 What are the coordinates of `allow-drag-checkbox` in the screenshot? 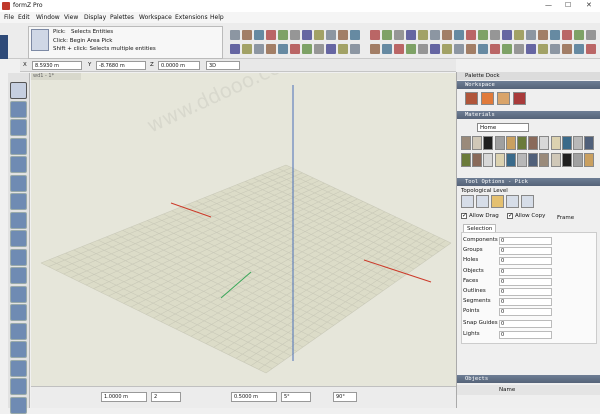 It's located at (464, 215).